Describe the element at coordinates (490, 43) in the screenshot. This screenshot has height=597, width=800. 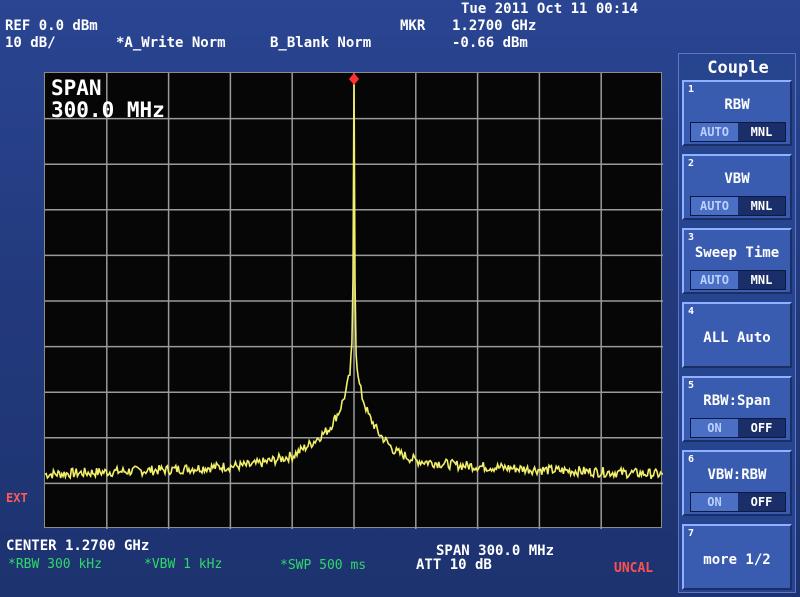
I see `marker-level: -0.66 dBm` at that location.